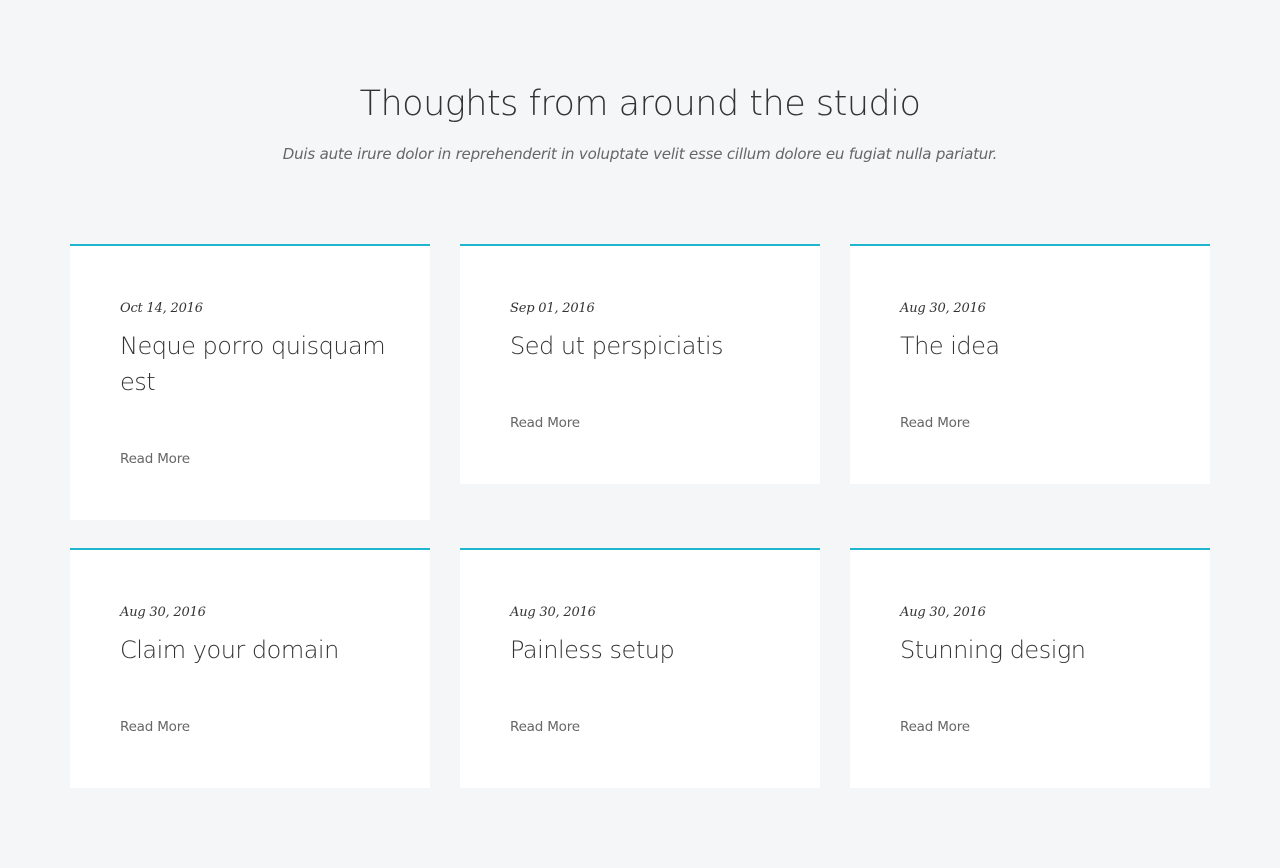  Describe the element at coordinates (640, 104) in the screenshot. I see `section-title: Thoughts from around the studio` at that location.